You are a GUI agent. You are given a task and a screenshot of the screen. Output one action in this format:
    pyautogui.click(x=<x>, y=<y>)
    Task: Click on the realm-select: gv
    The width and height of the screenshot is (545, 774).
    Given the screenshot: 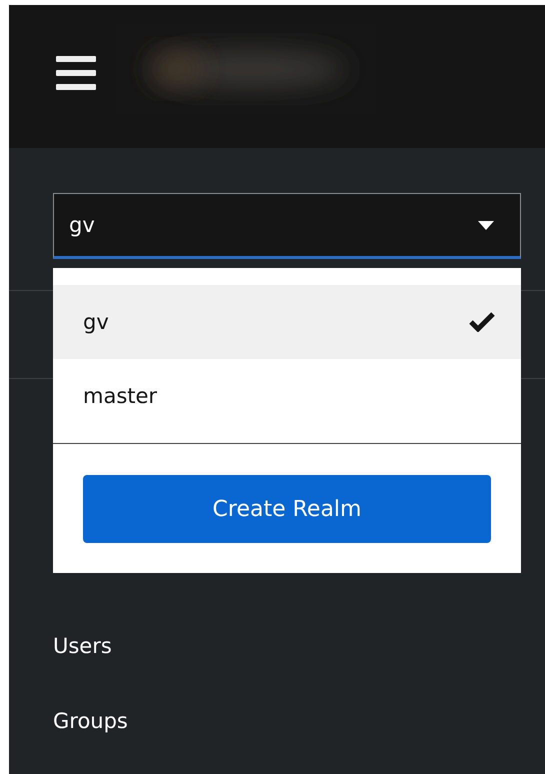 What is the action you would take?
    pyautogui.click(x=287, y=226)
    